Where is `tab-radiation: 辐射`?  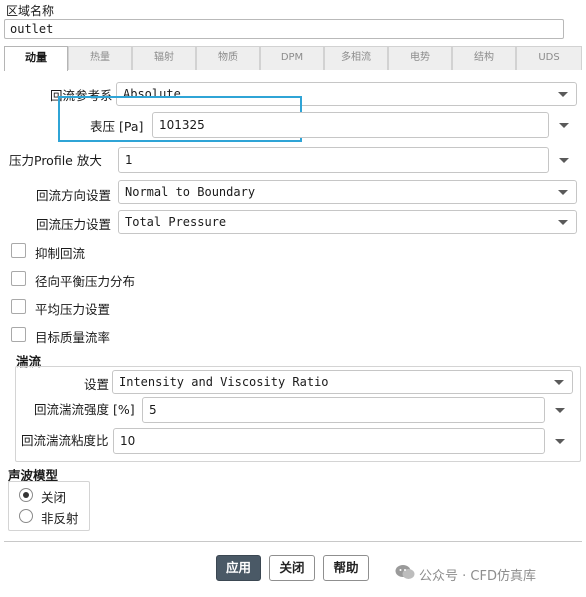
tab-radiation: 辐射 is located at coordinates (164, 58).